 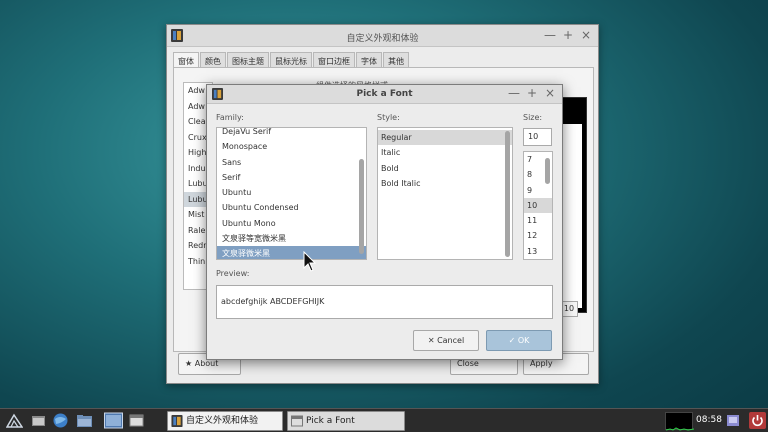 I want to click on family-scrollbar, so click(x=361, y=193).